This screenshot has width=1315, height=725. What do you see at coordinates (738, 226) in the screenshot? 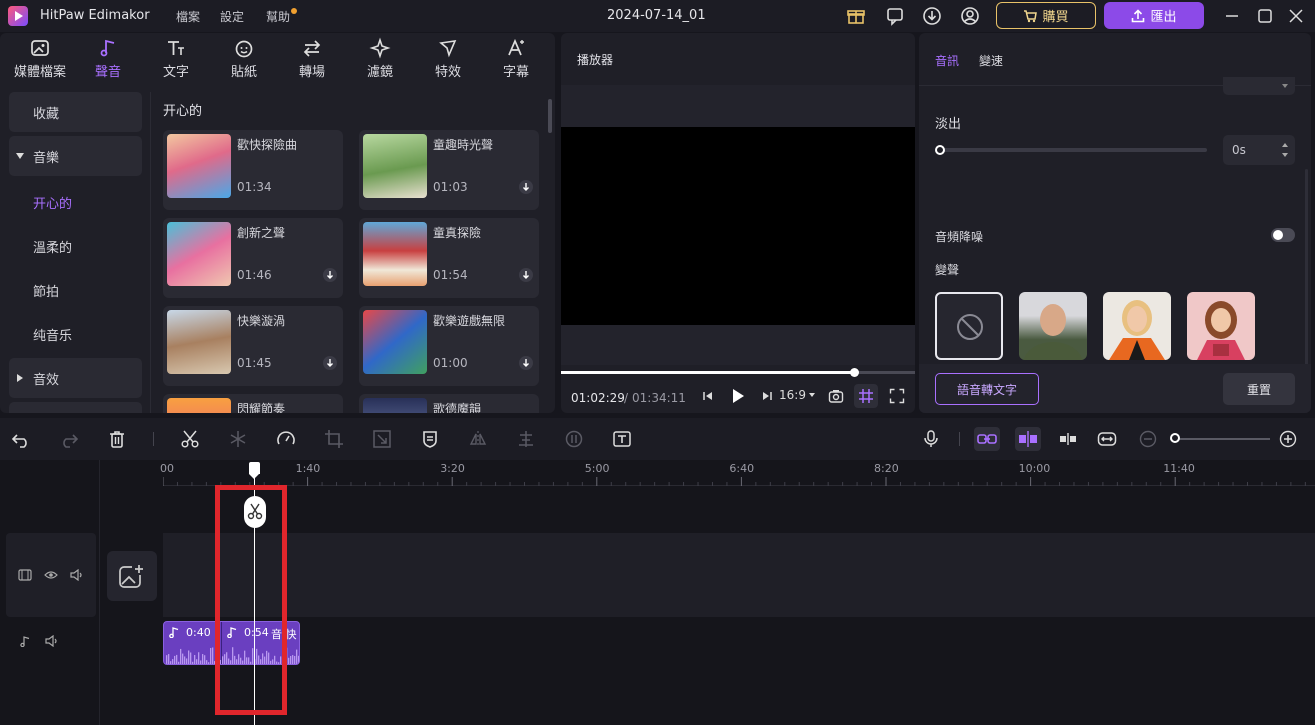
I see `video-preview` at bounding box center [738, 226].